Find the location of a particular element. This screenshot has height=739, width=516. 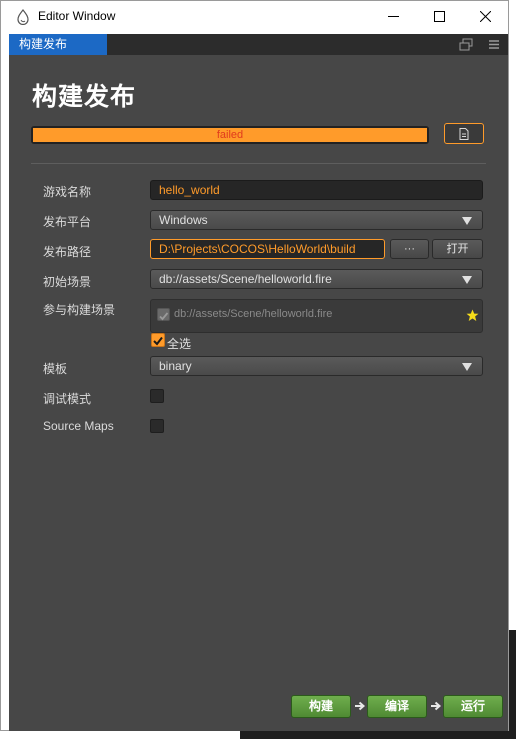

start-scene-label: 初始场景 is located at coordinates (67, 282).